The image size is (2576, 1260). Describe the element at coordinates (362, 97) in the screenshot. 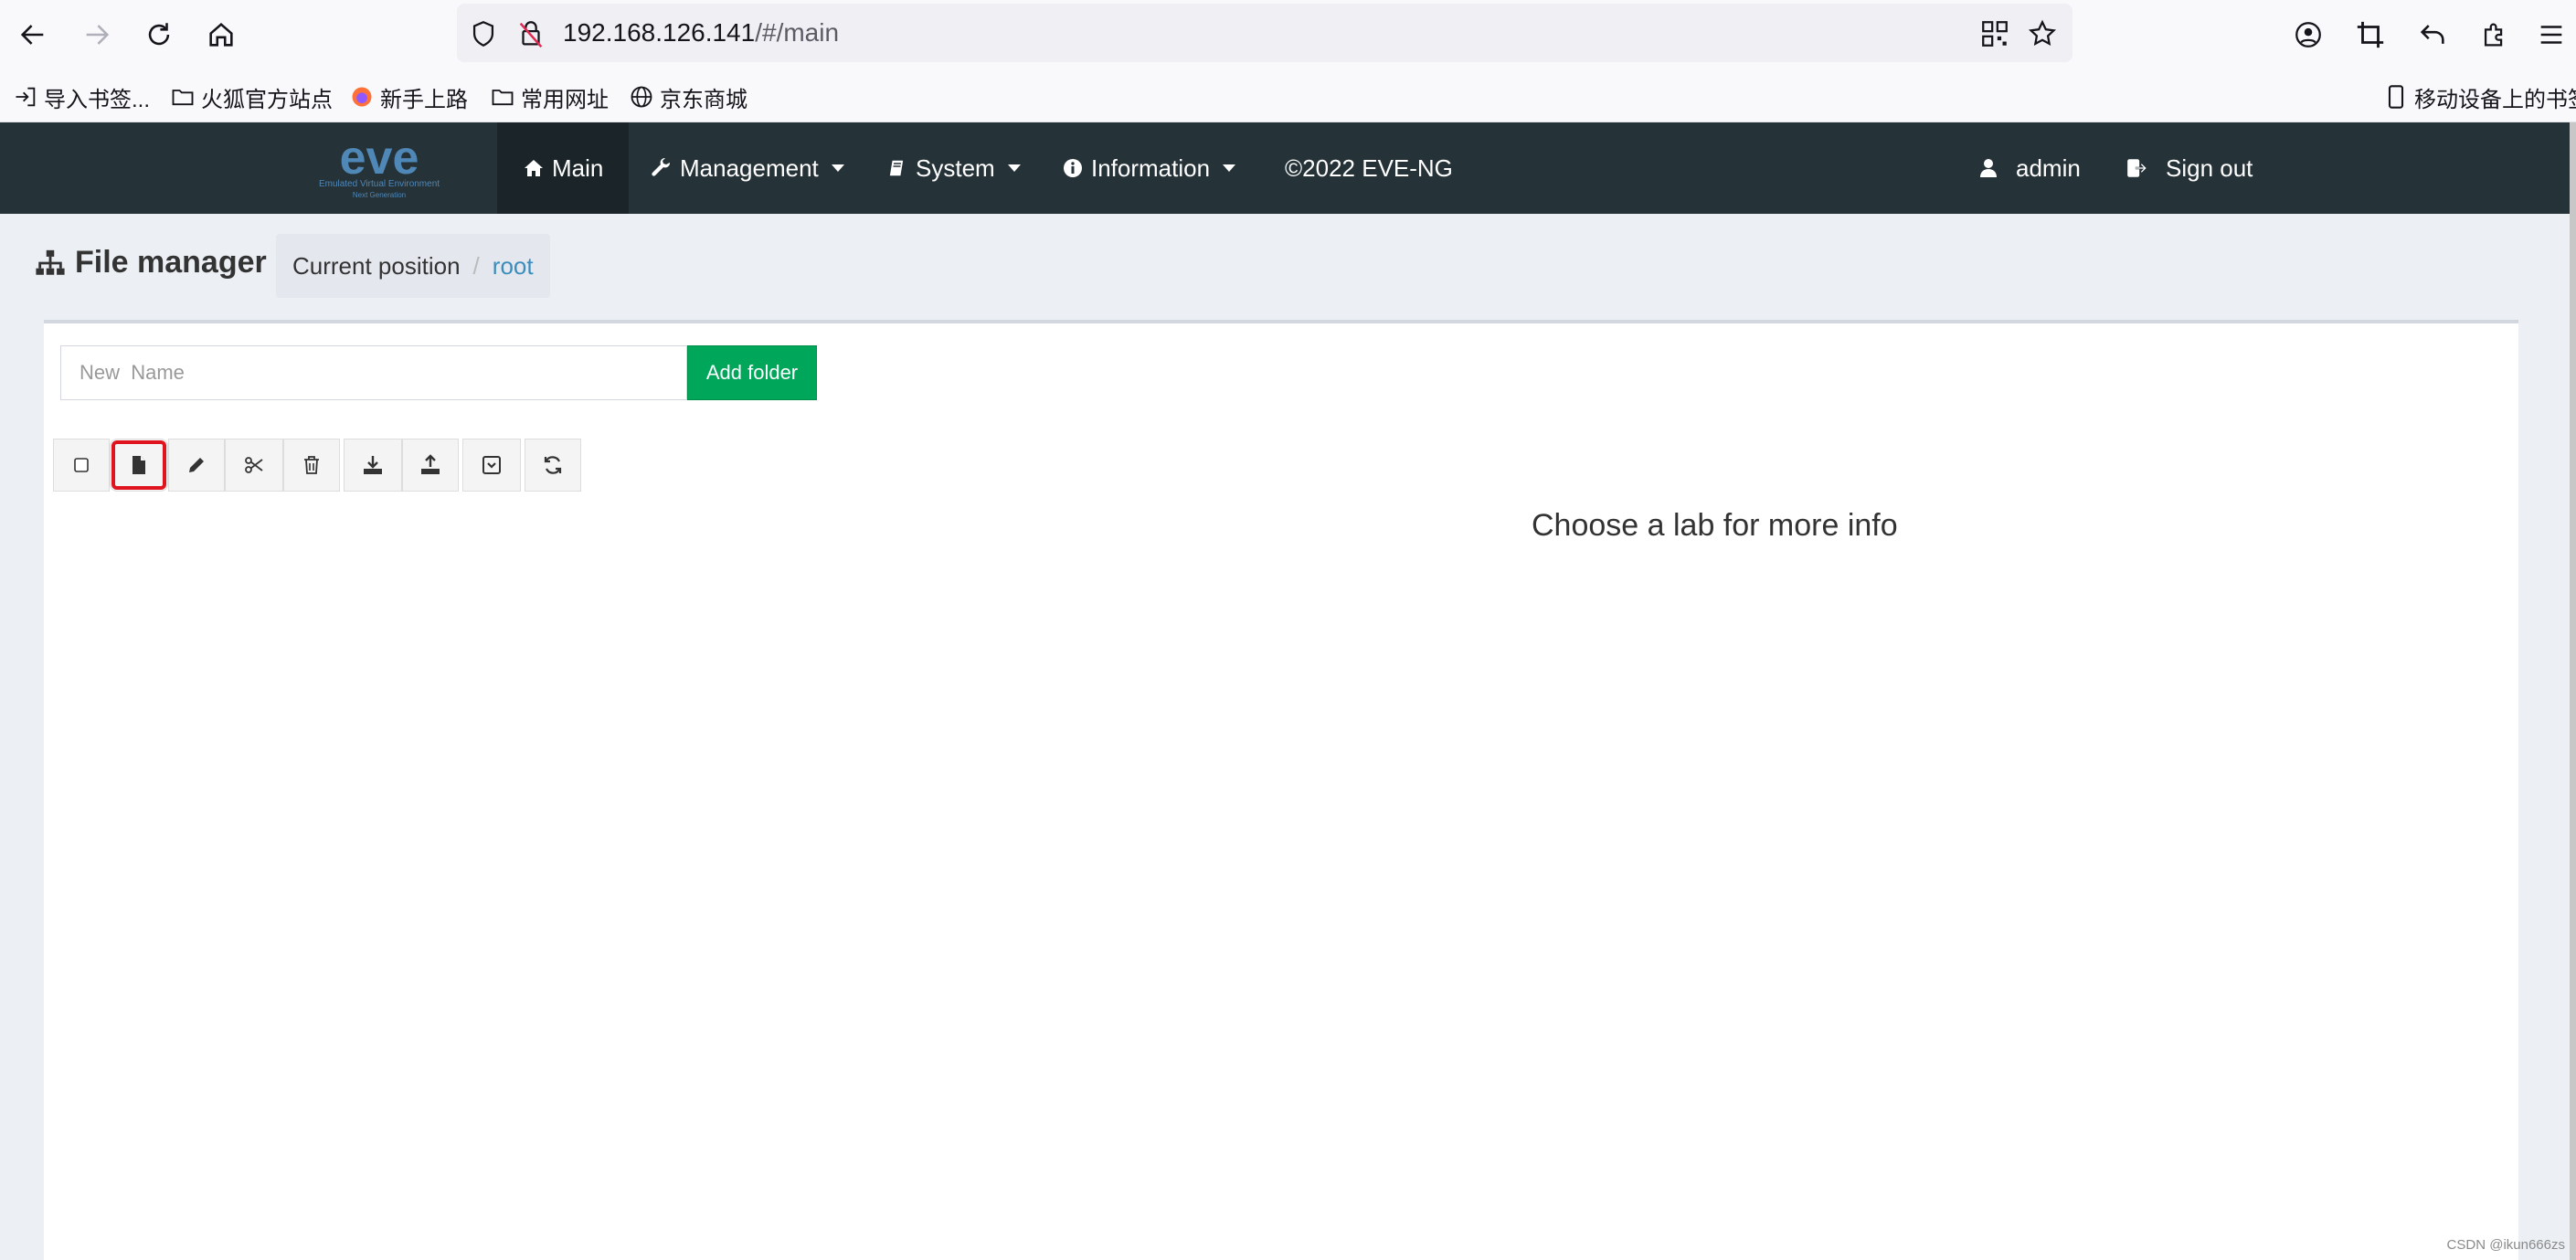

I see `firefox-icon` at that location.